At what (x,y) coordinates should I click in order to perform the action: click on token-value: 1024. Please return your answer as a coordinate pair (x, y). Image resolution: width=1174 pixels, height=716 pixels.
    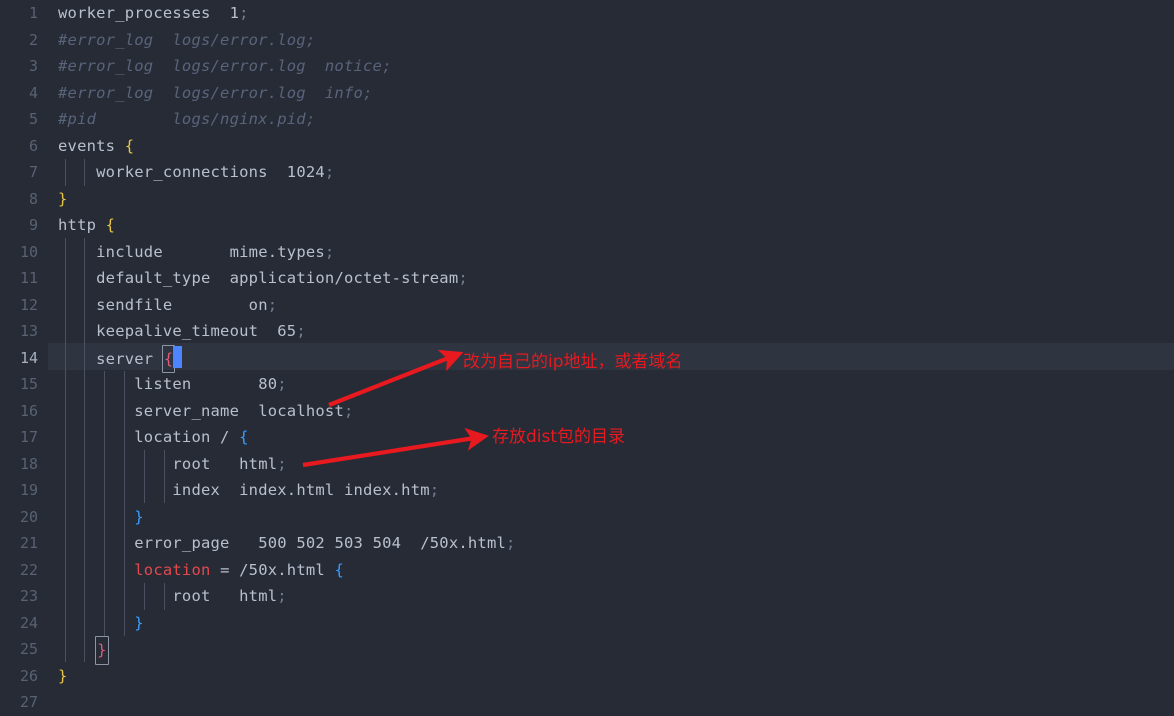
    Looking at the image, I should click on (305, 172).